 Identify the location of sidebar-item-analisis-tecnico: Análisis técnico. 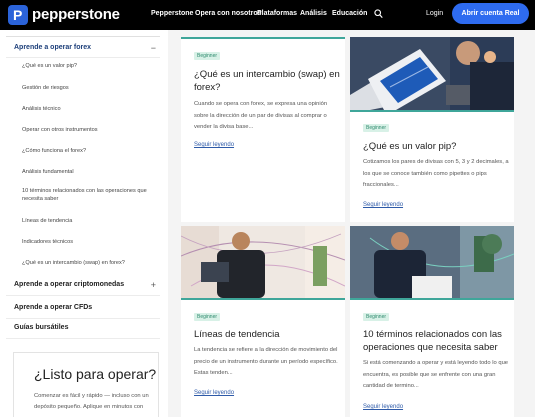
(91, 109).